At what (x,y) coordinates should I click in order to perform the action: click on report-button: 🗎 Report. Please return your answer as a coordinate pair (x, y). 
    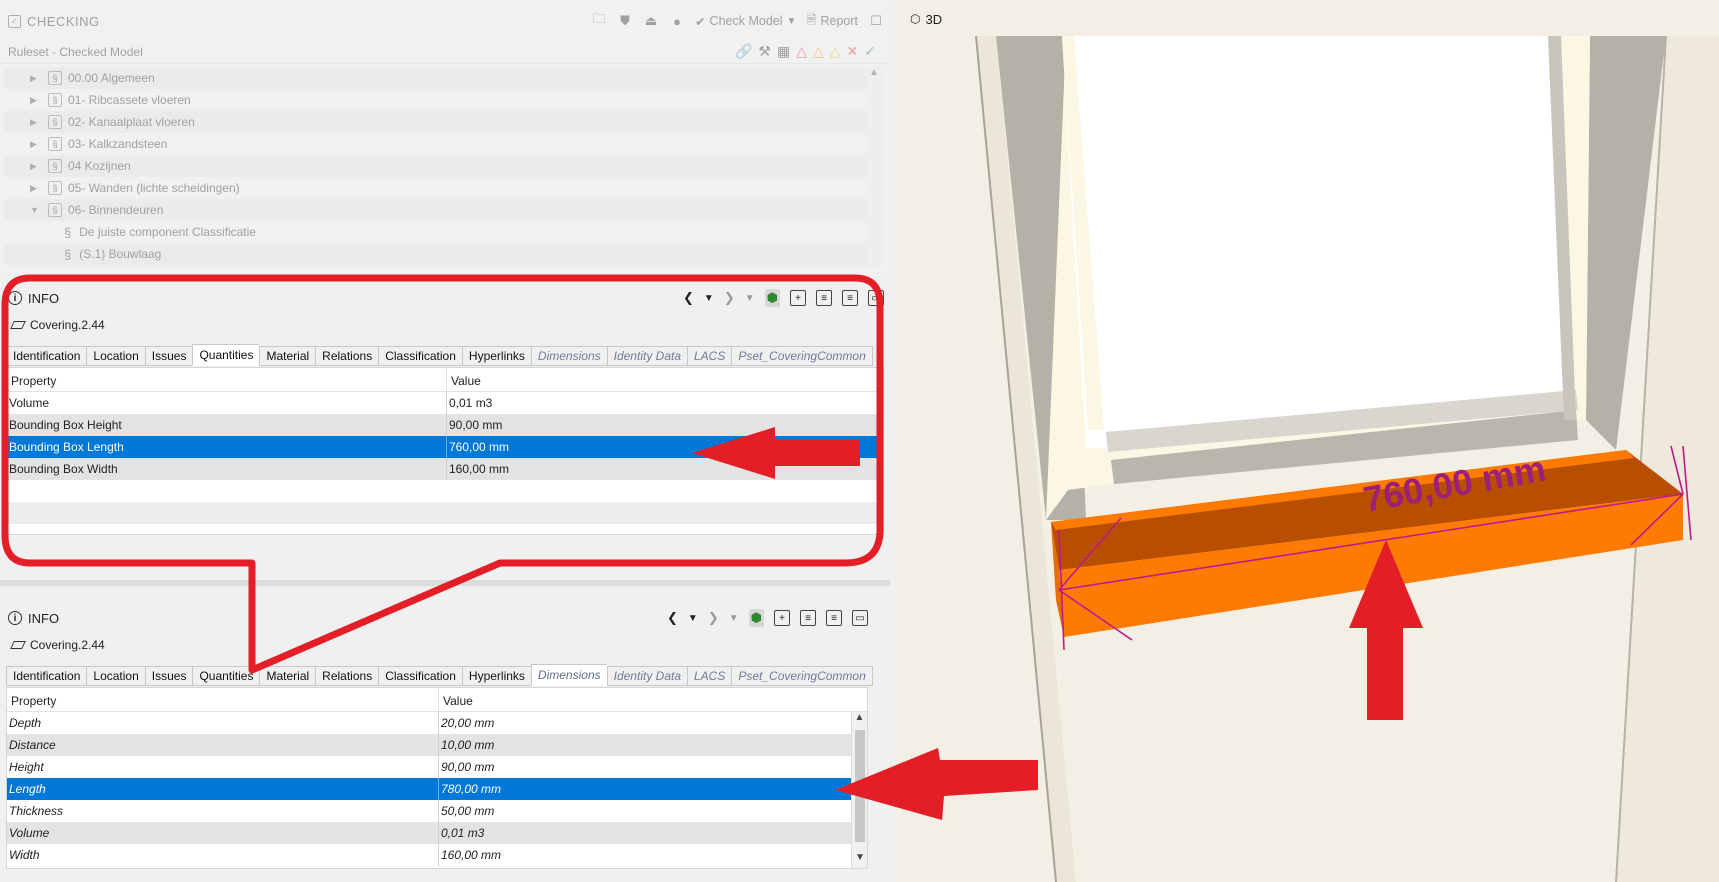
    Looking at the image, I should click on (832, 21).